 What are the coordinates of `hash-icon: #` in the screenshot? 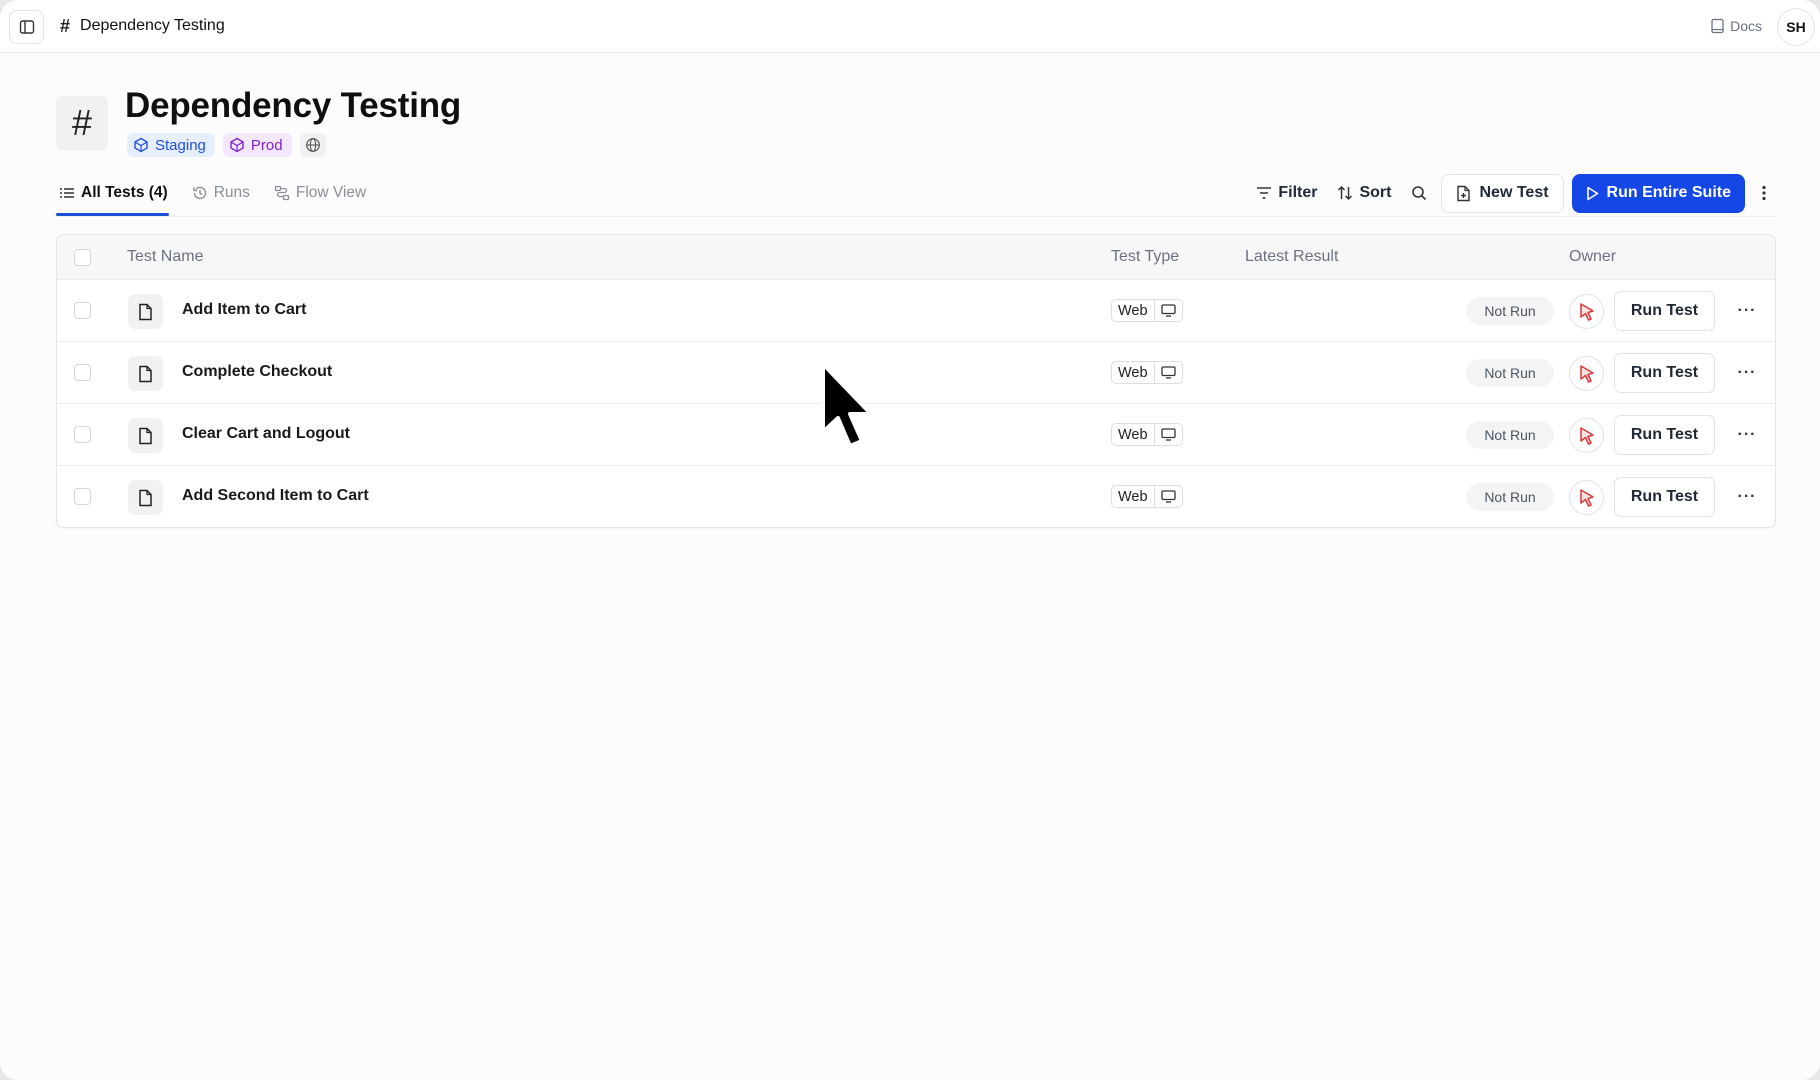 It's located at (65, 25).